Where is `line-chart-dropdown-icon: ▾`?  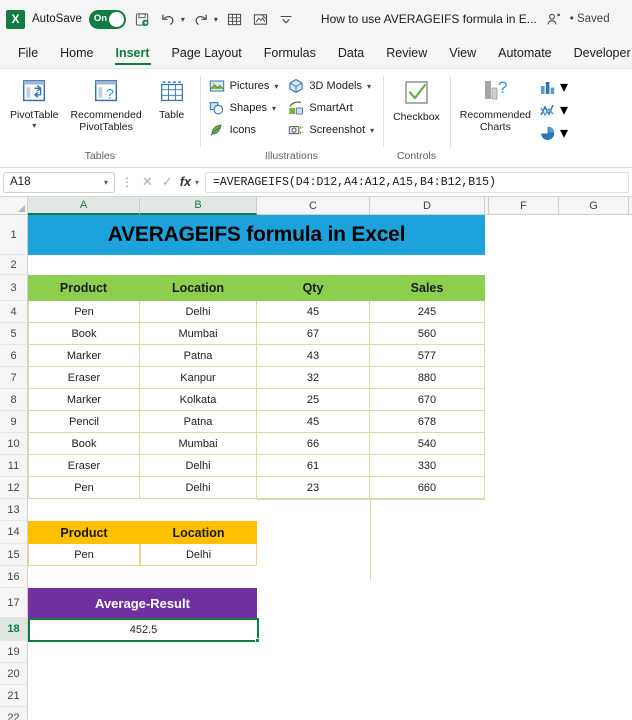
line-chart-dropdown-icon: ▾ is located at coordinates (564, 110).